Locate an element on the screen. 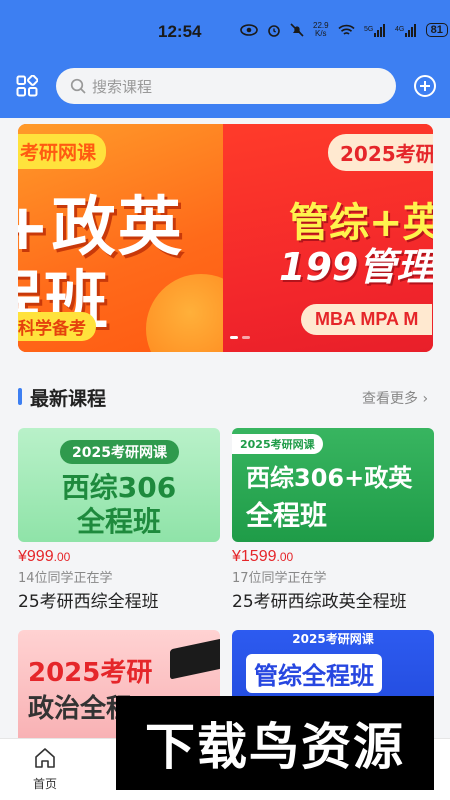  thumb-line1: 西综306+政英 is located at coordinates (329, 478).